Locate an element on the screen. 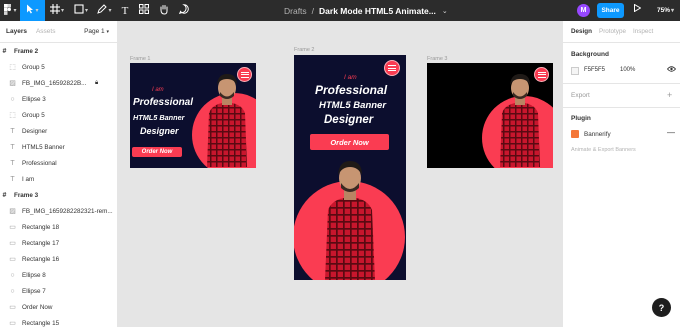  hash-frame-icon is located at coordinates (54, 10).